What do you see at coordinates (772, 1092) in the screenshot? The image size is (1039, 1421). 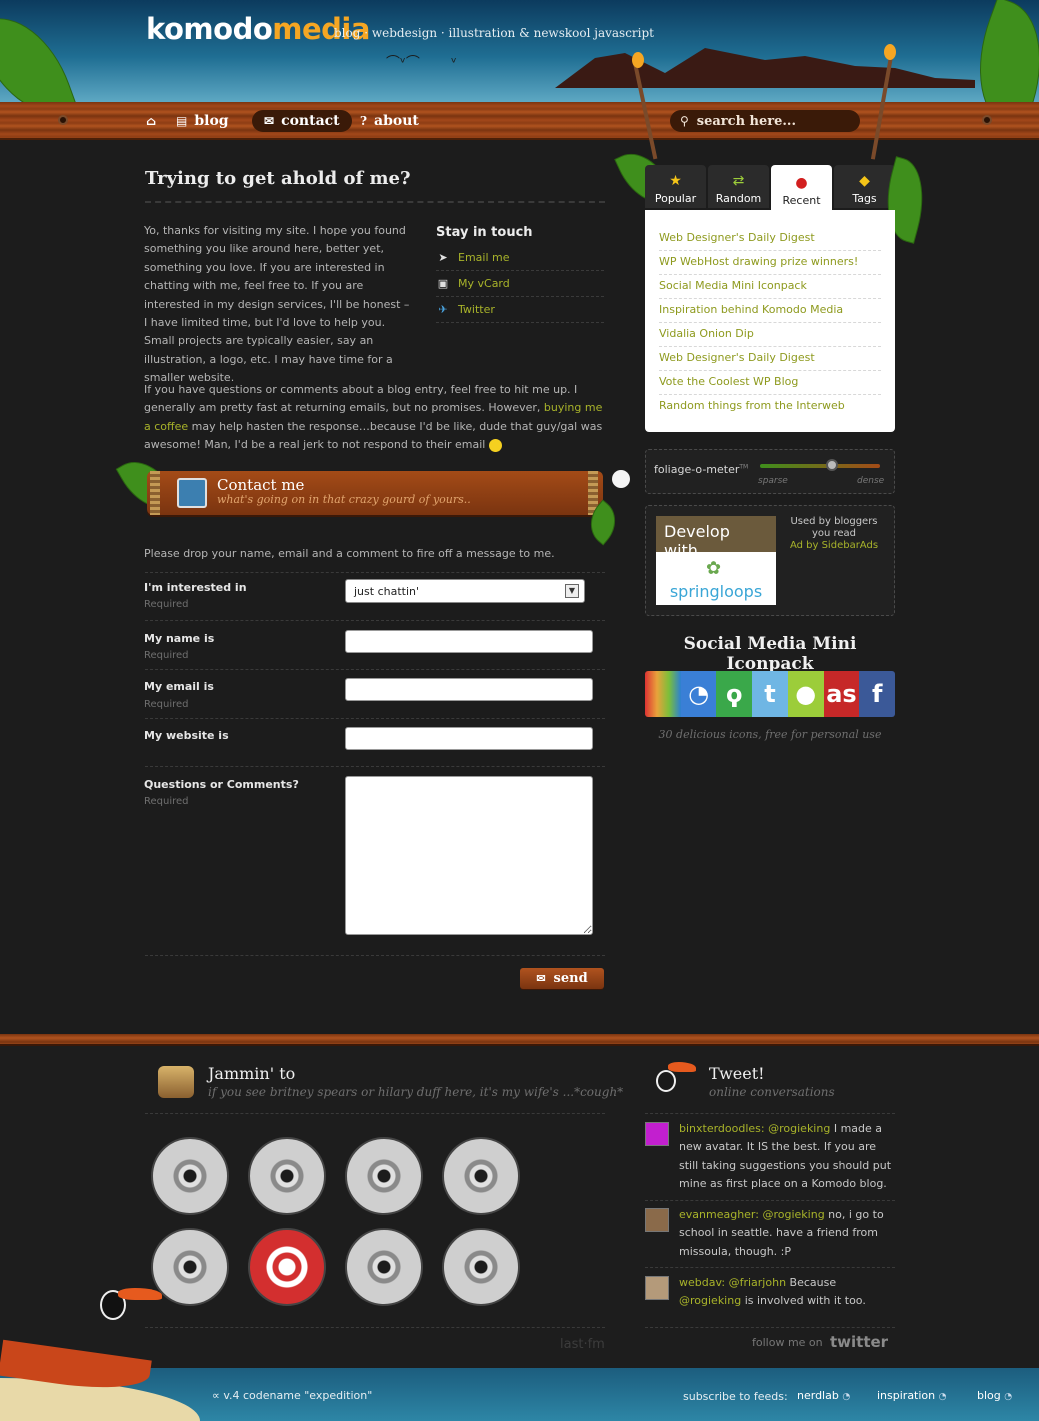 I see `tweet-subtitle: online conversations` at bounding box center [772, 1092].